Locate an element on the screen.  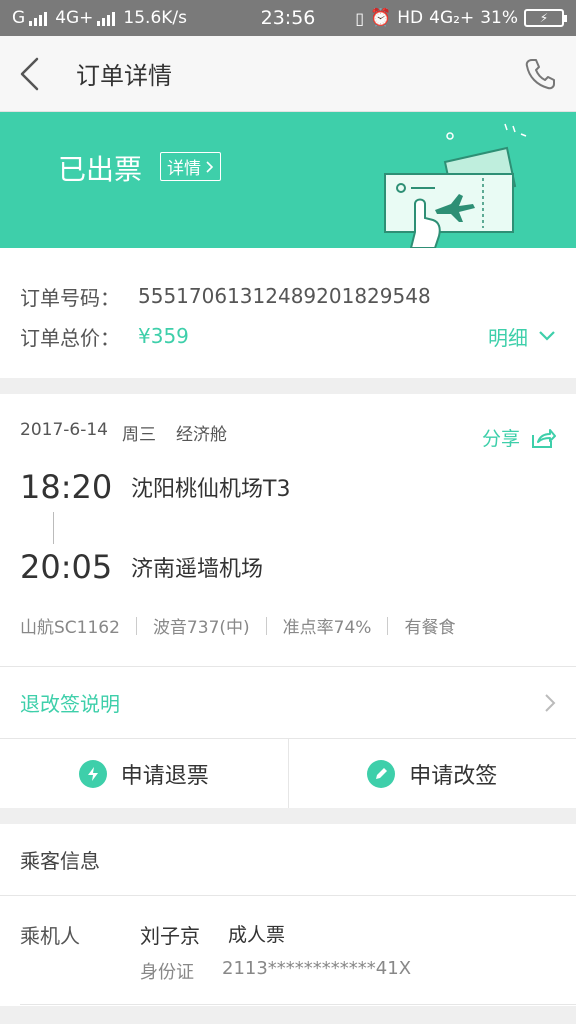
order-total-label: 订单总价： is located at coordinates (70, 337).